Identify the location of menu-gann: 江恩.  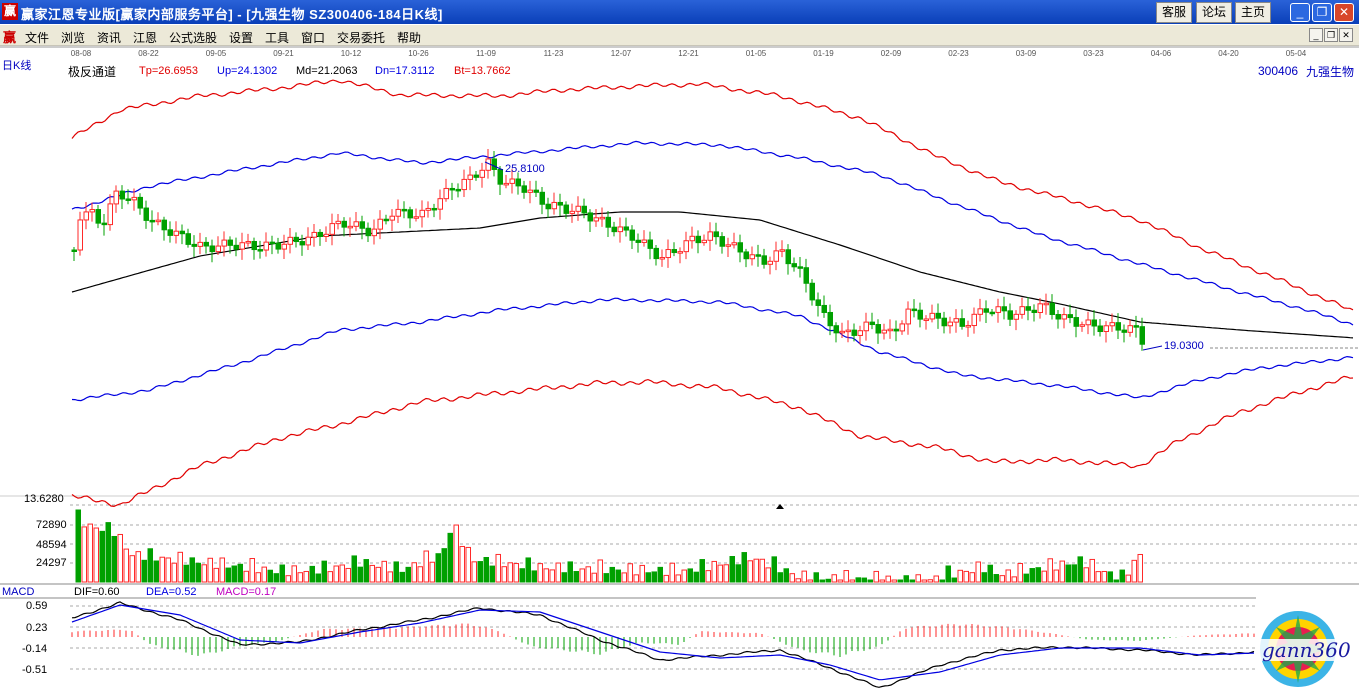
(145, 37).